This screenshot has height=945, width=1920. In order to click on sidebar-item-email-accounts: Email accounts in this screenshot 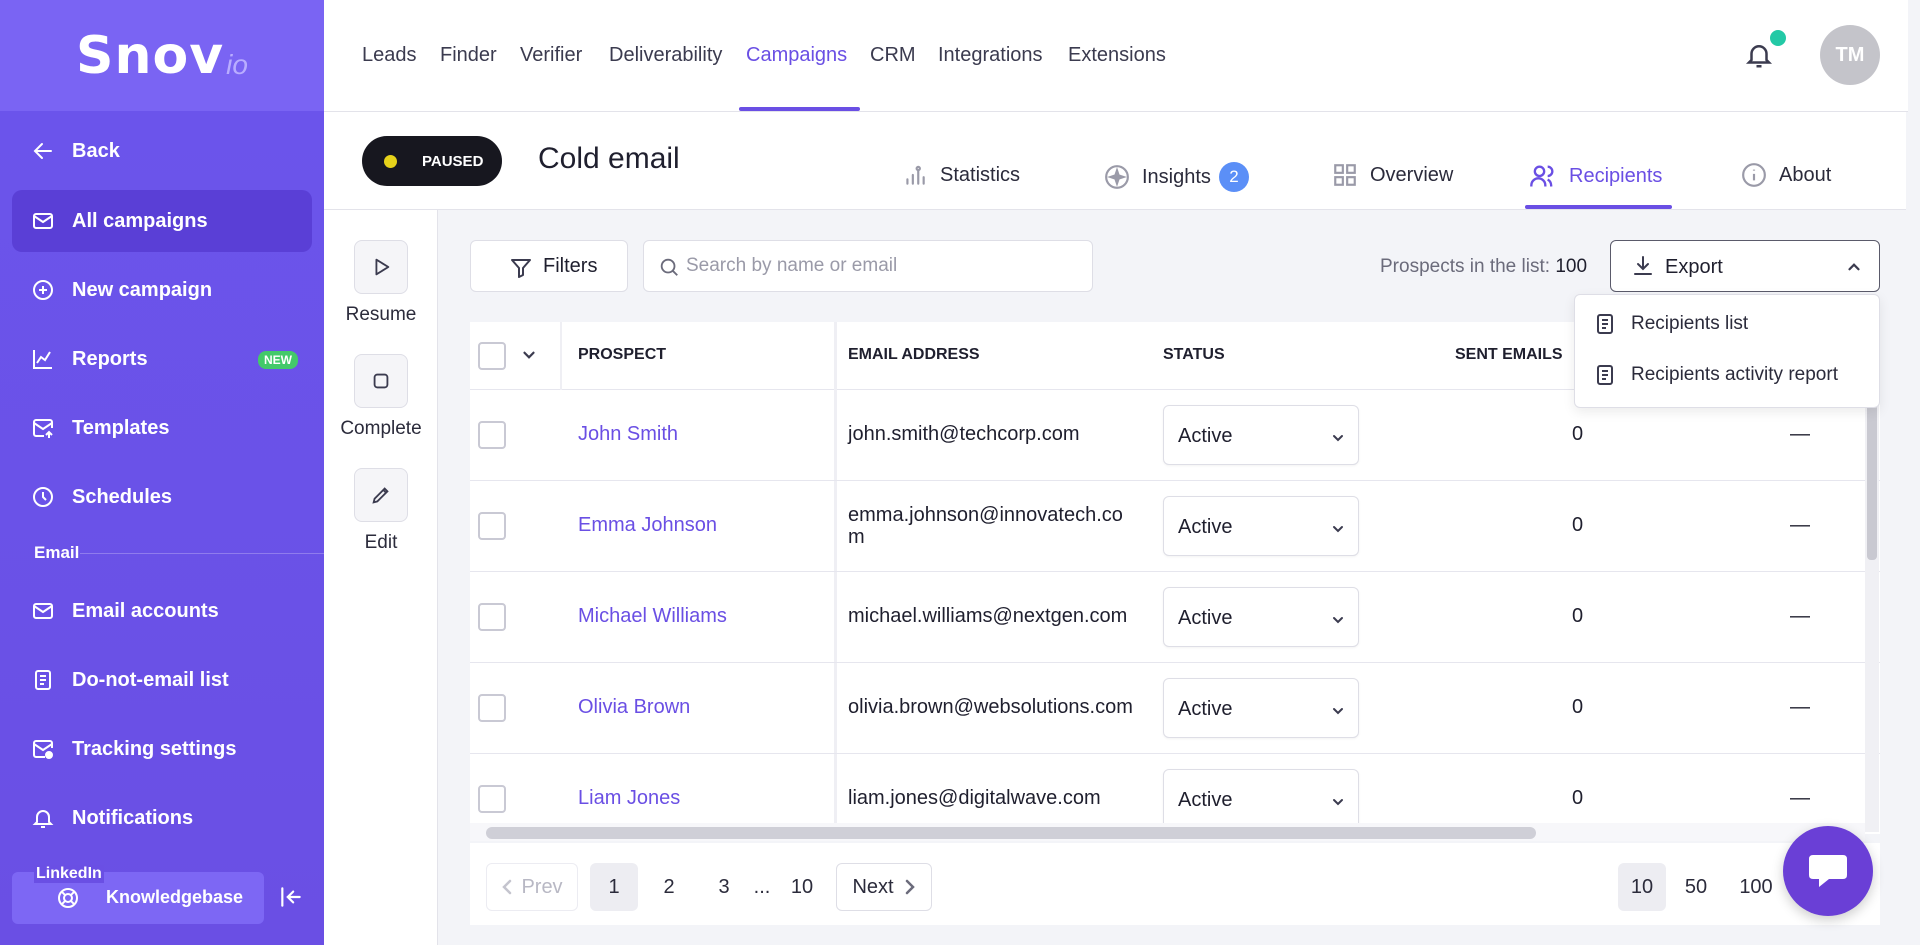, I will do `click(162, 611)`.